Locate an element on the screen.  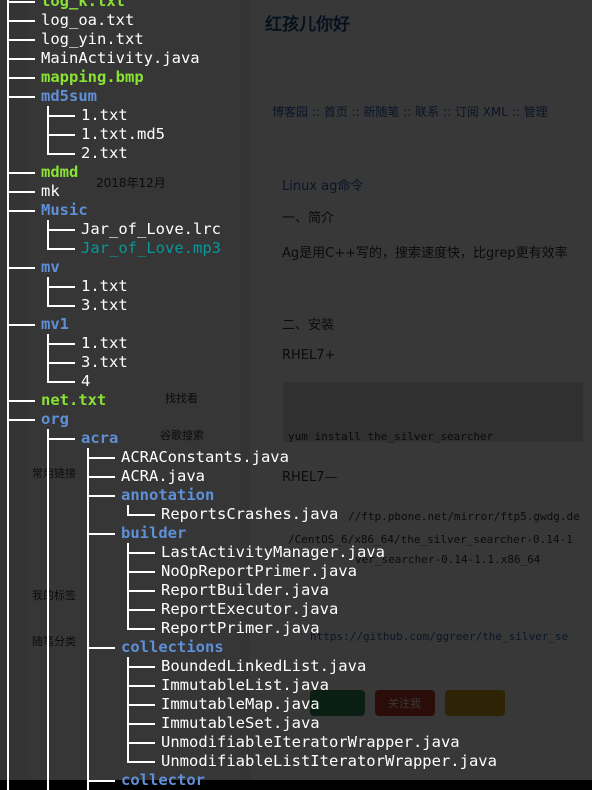
directory-name: acra is located at coordinates (100, 438).